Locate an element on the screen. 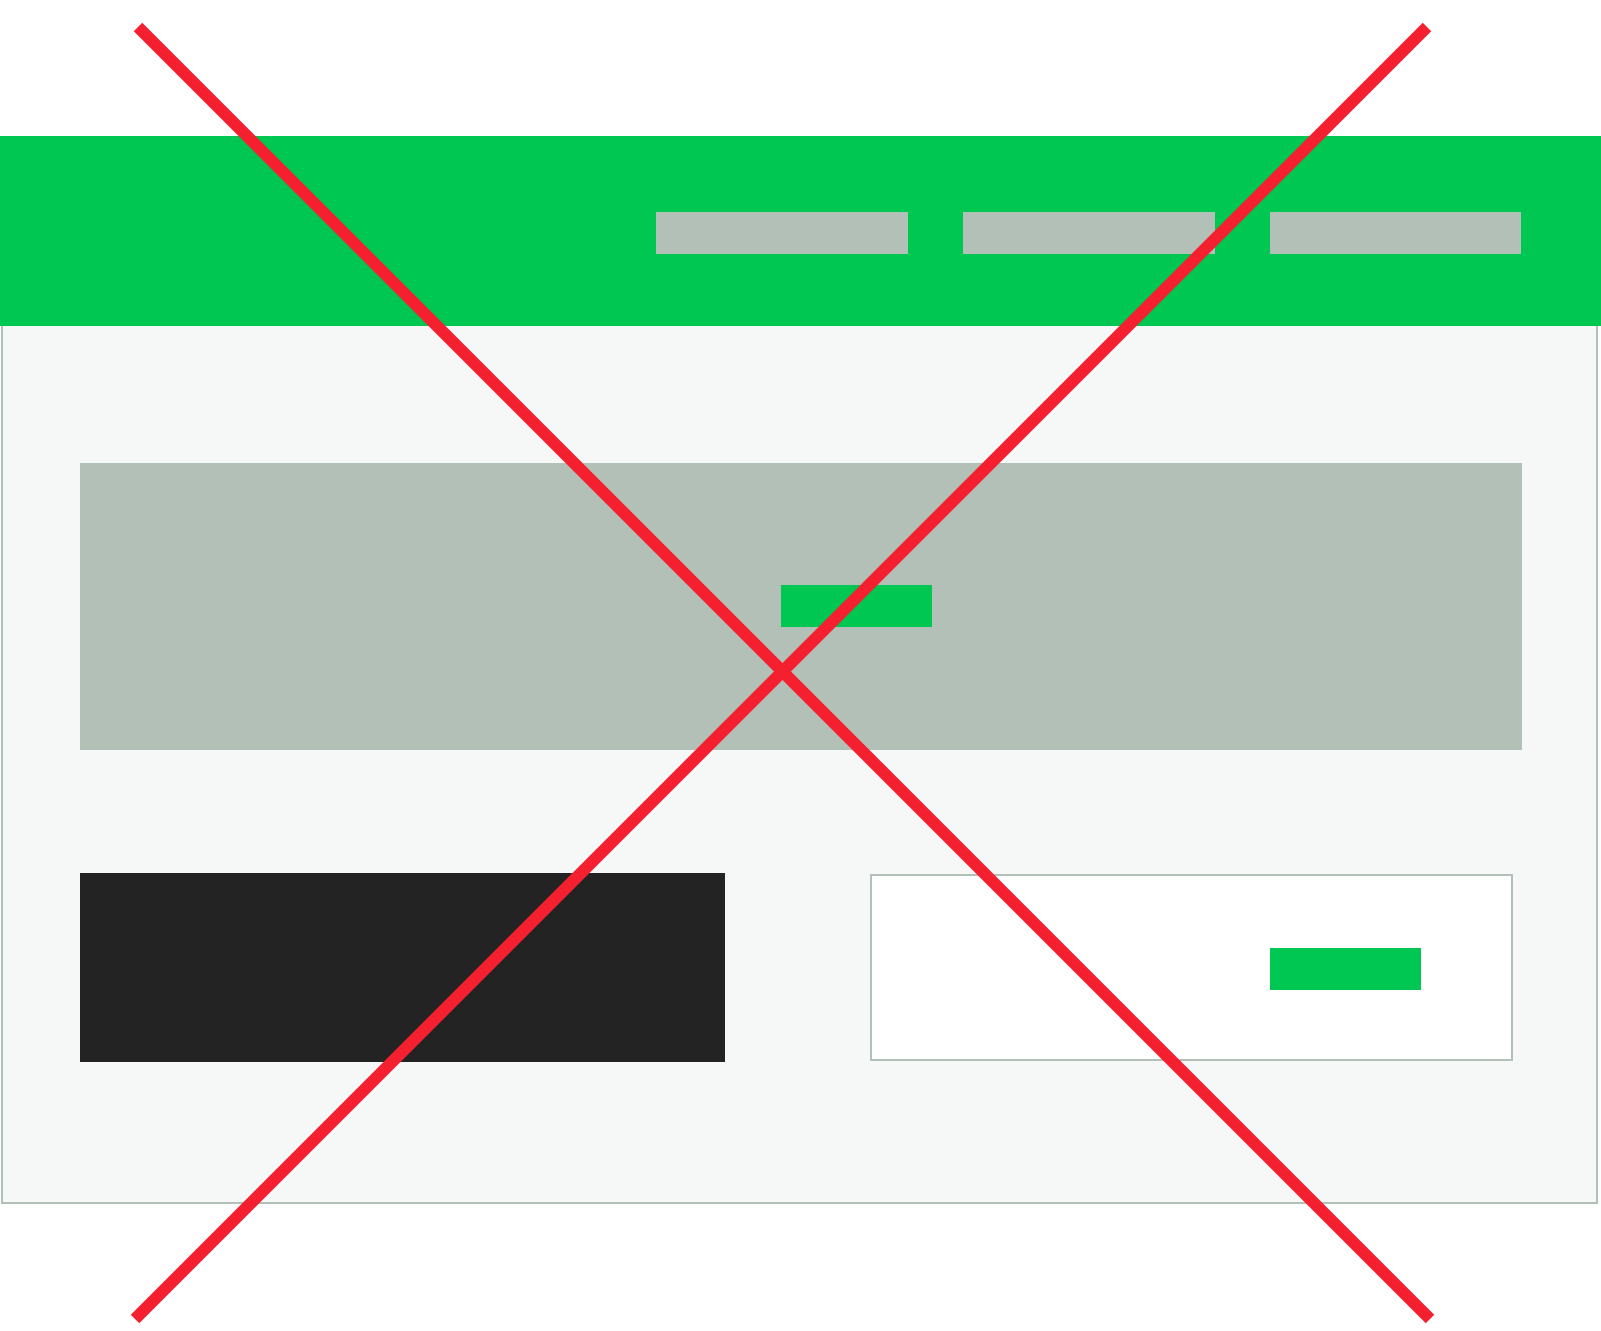 The image size is (1601, 1331). card-cta-button is located at coordinates (1345, 969).